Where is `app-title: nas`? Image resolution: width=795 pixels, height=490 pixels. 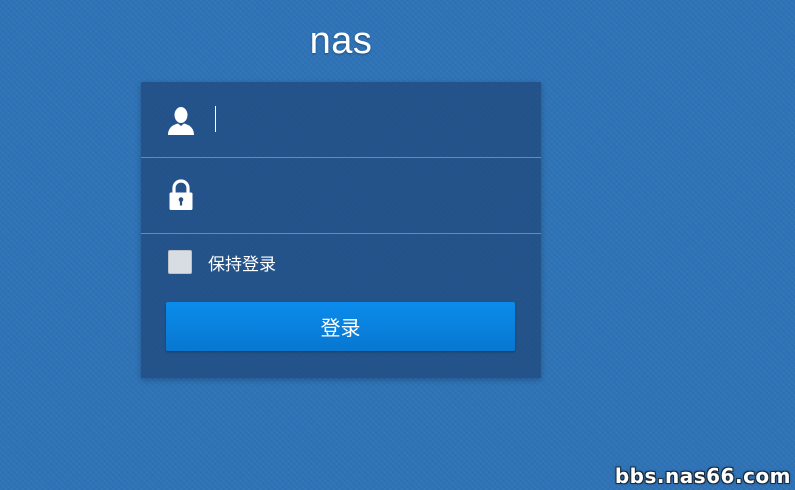 app-title: nas is located at coordinates (341, 41).